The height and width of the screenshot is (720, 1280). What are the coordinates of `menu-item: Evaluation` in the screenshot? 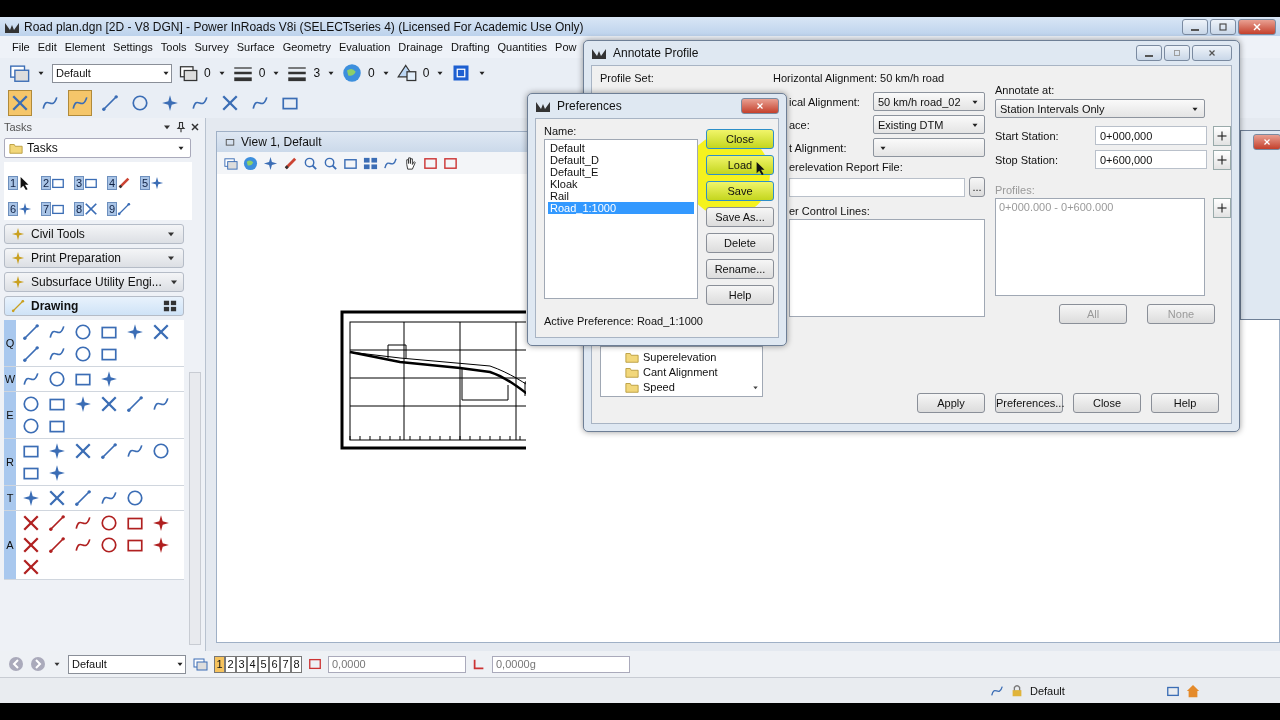 It's located at (364, 47).